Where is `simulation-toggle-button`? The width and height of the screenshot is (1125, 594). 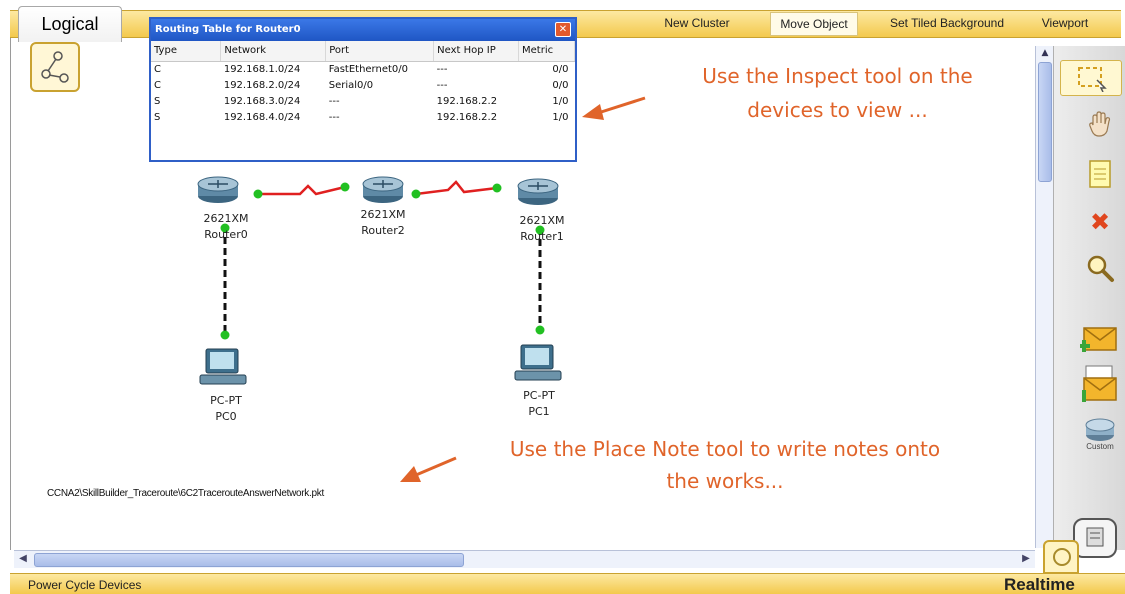 simulation-toggle-button is located at coordinates (1095, 538).